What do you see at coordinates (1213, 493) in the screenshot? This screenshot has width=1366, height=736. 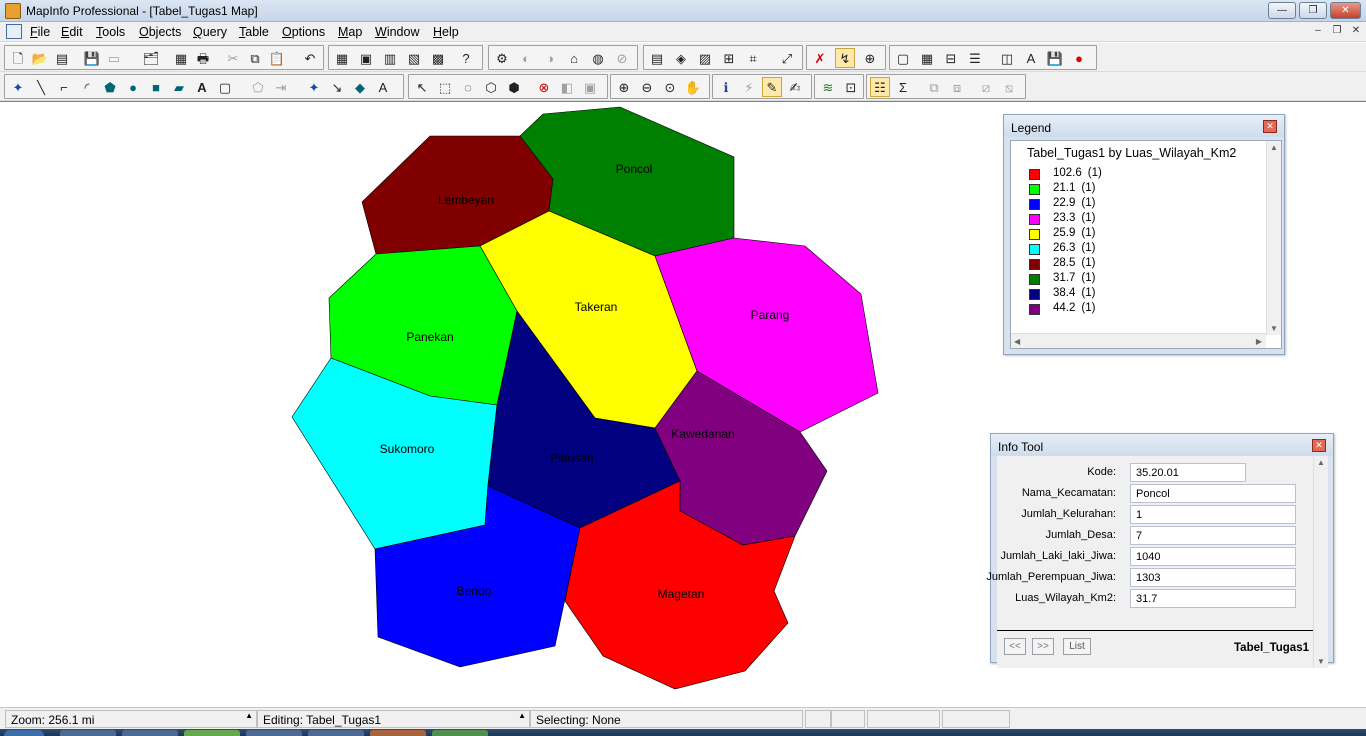 I see `info-field-value: Poncol` at bounding box center [1213, 493].